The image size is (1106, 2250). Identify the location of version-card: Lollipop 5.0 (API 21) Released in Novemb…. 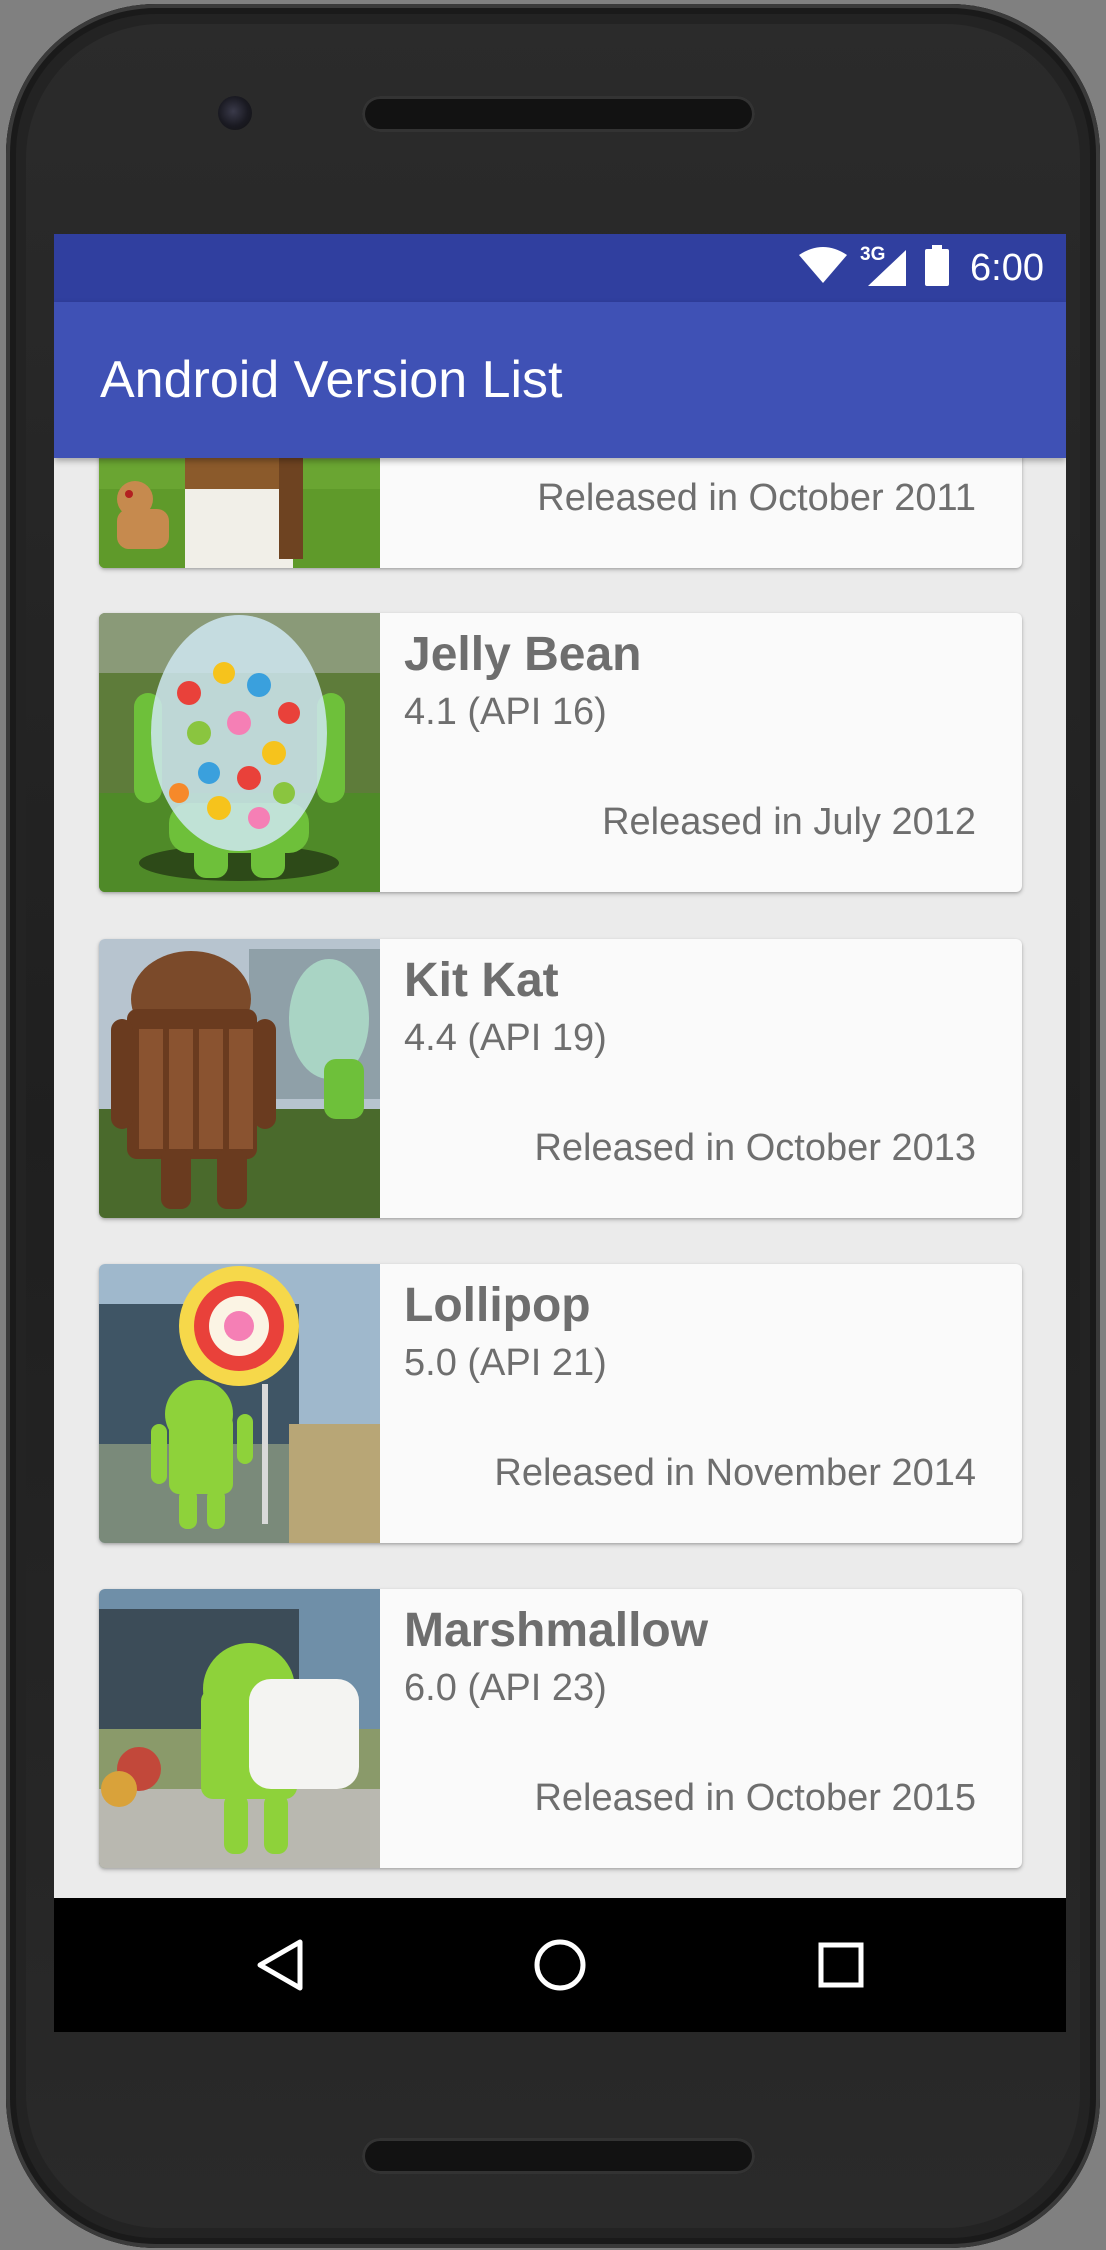
(560, 1403).